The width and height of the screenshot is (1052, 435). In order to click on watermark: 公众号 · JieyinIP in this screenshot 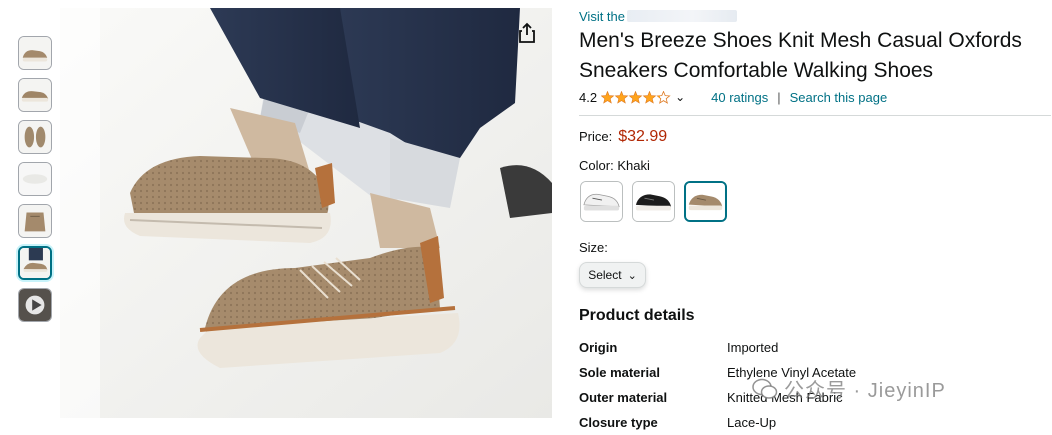, I will do `click(849, 388)`.